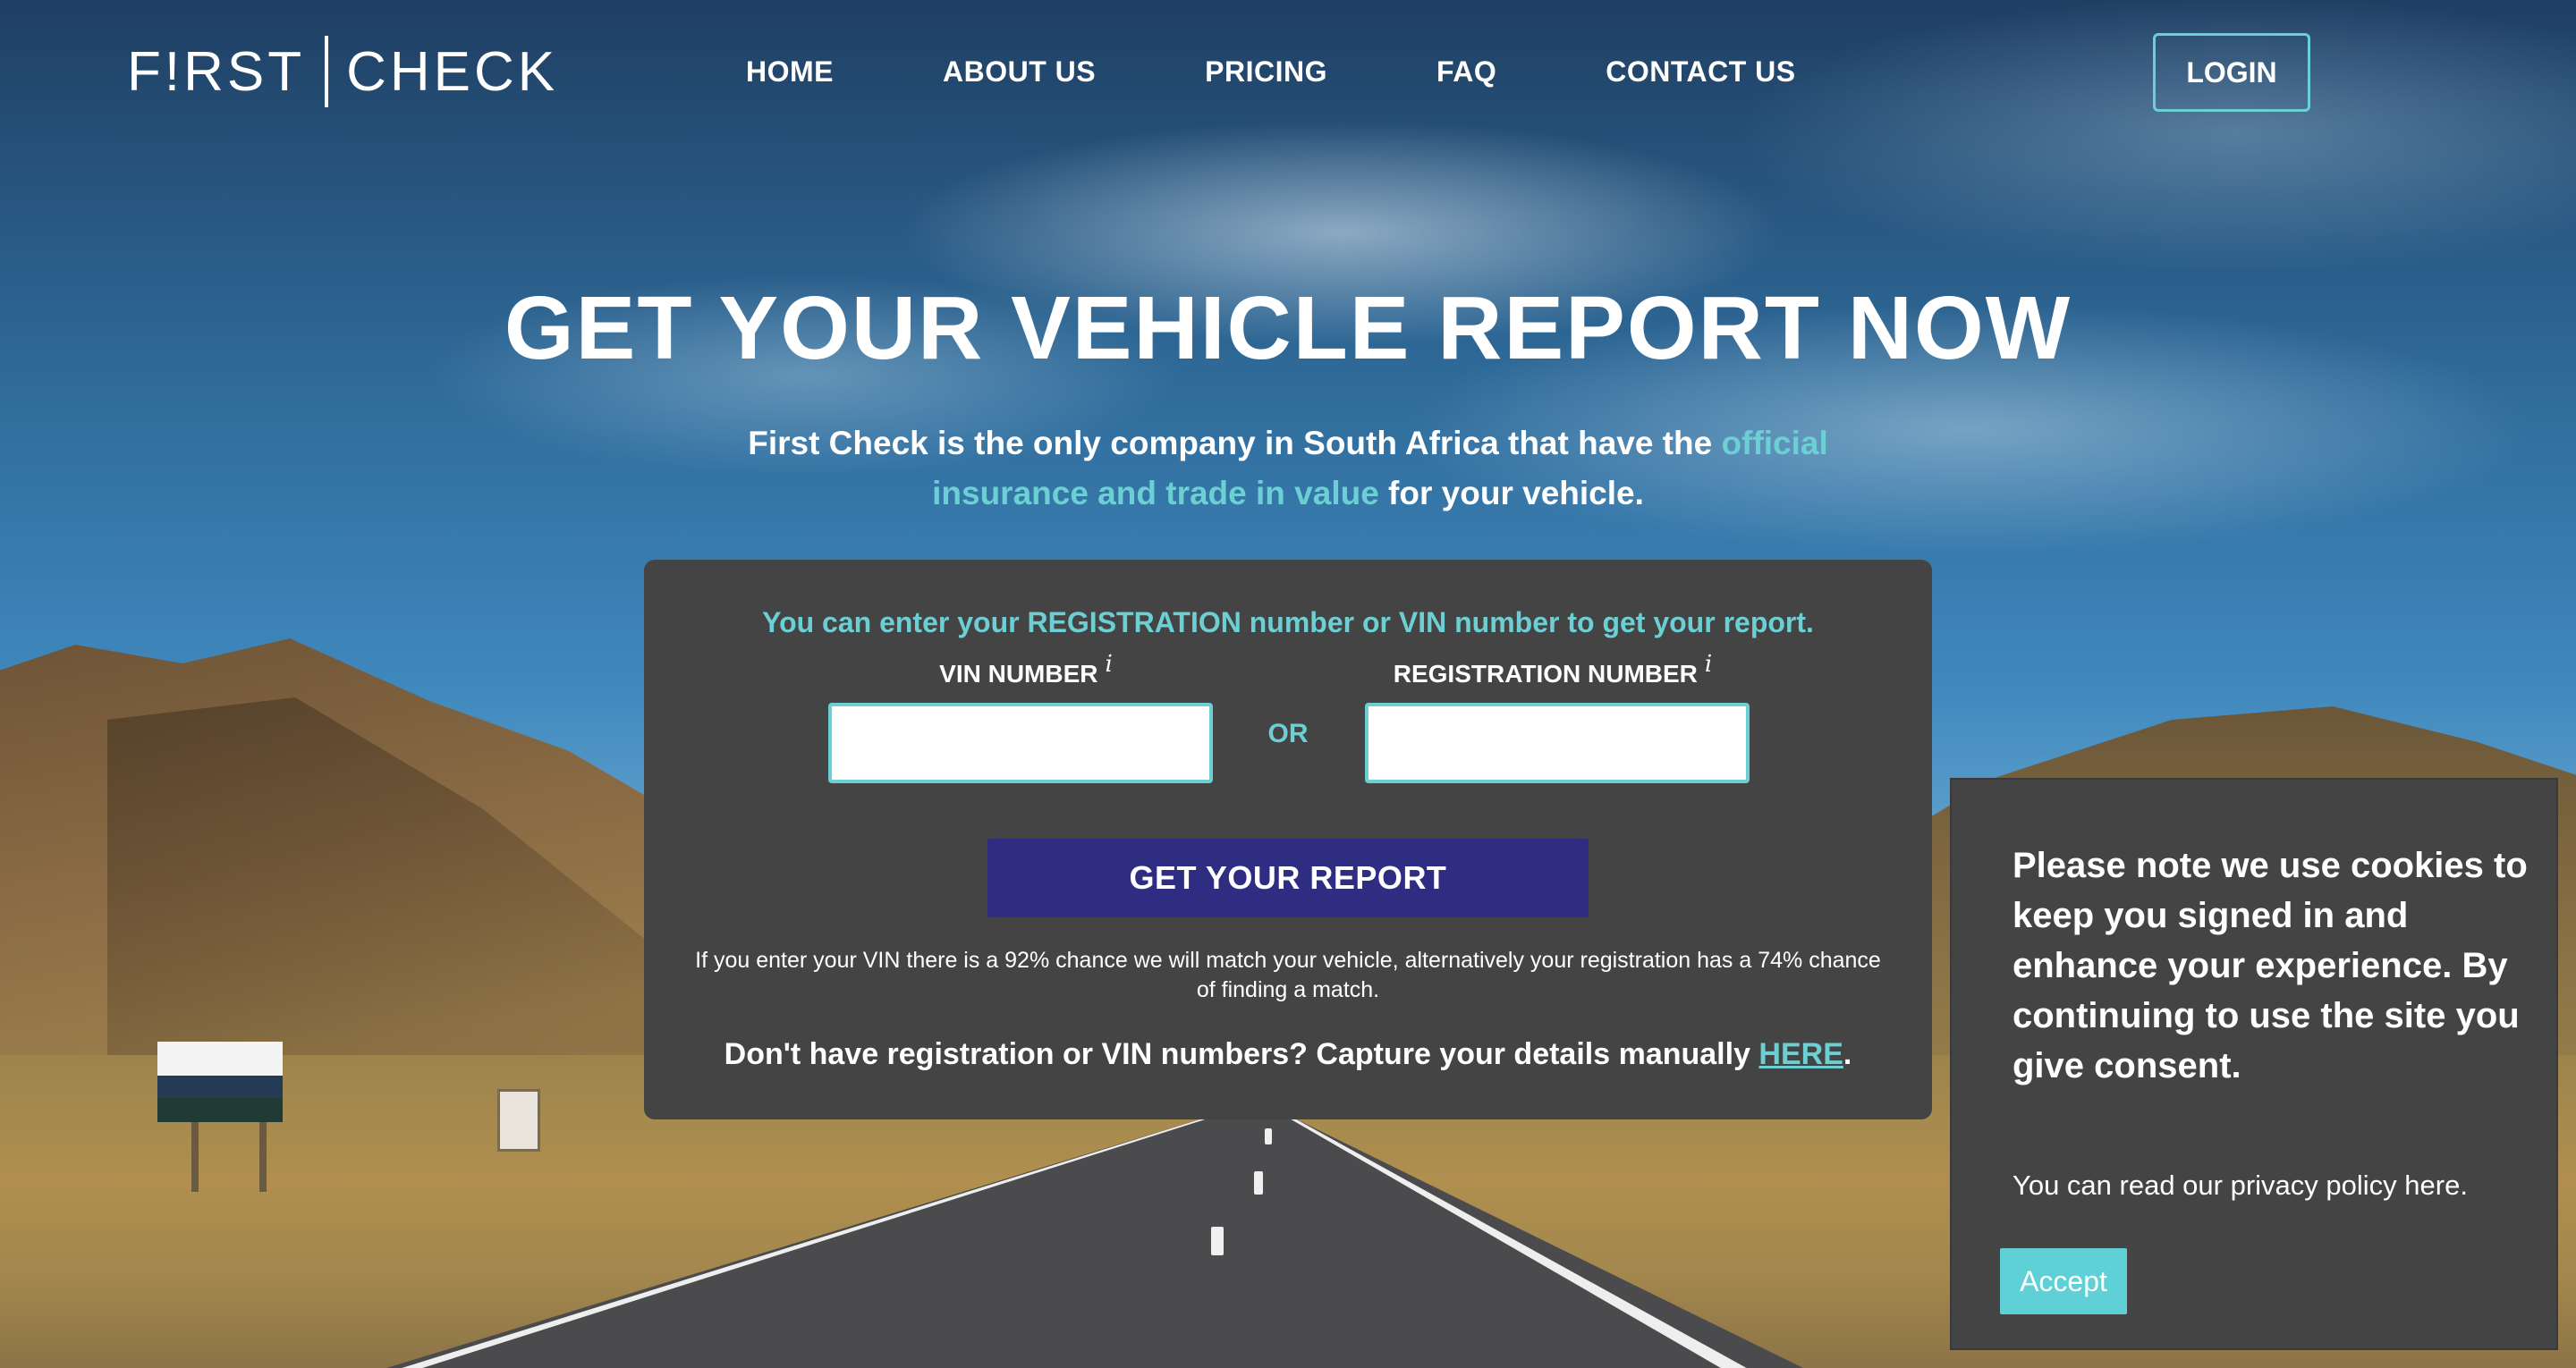  I want to click on privacy-policy-link: You can read our privacy policy here., so click(2271, 1186).